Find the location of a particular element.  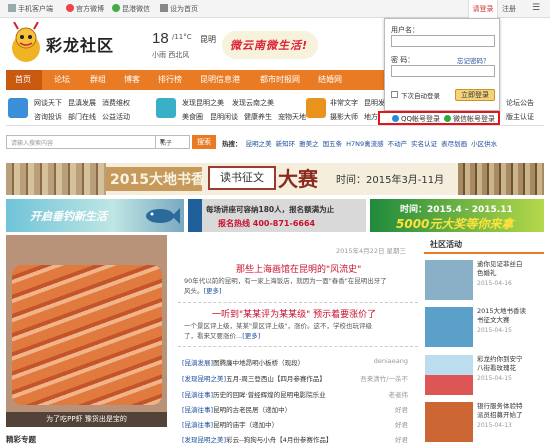

banner-big-text: 大赛 is located at coordinates (298, 179).